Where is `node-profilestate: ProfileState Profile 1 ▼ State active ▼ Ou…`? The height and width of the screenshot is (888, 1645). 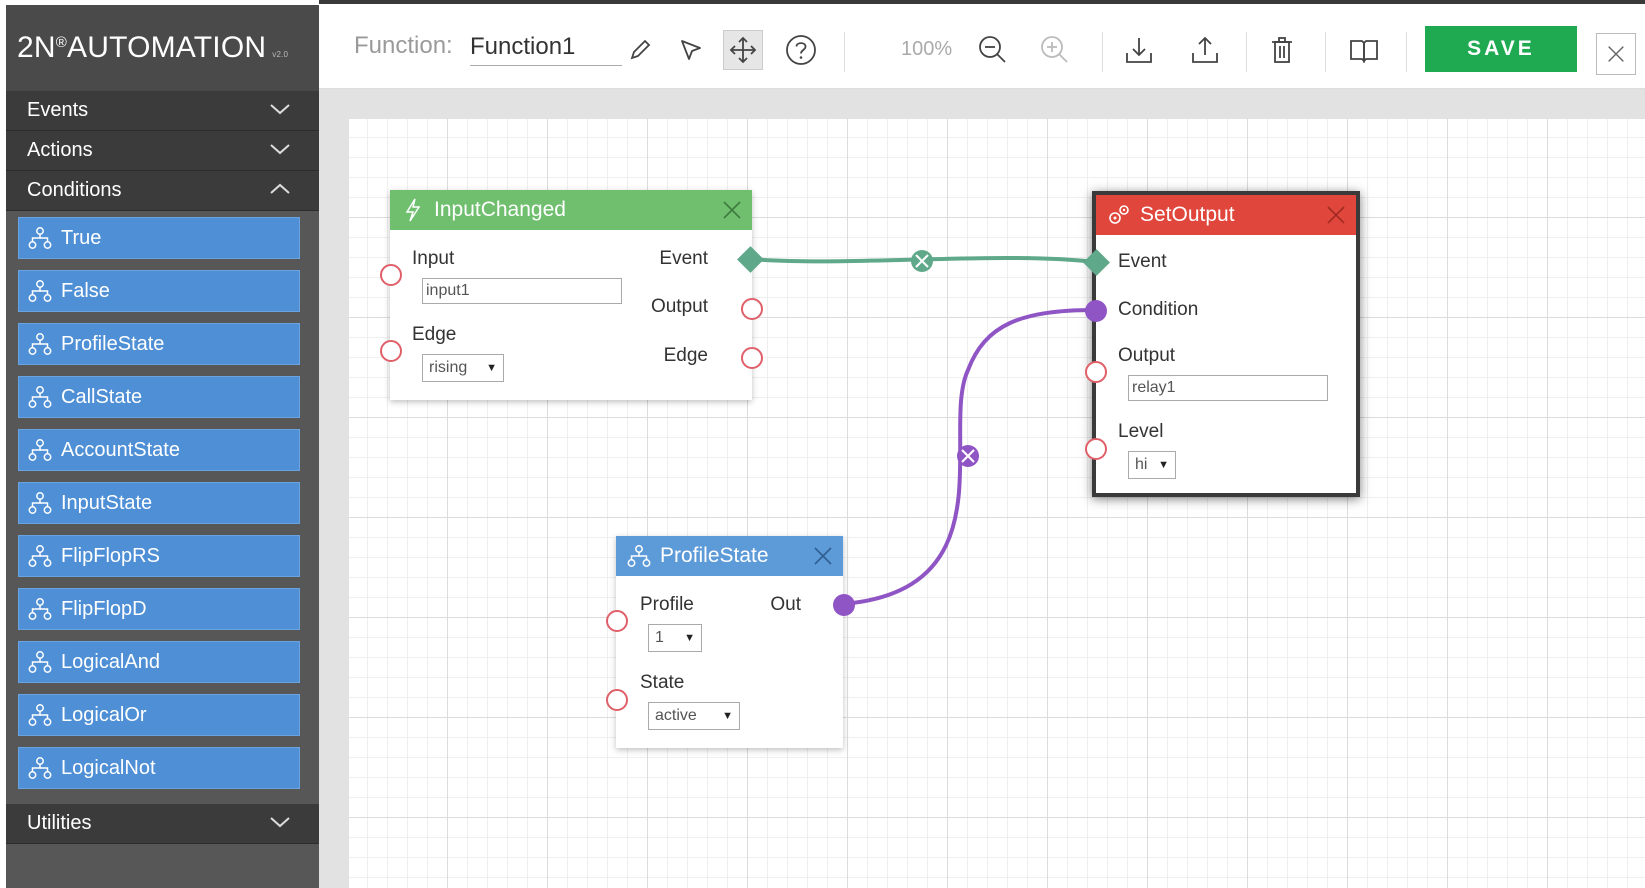
node-profilestate: ProfileState Profile 1 ▼ State active ▼ Ou… is located at coordinates (729, 642).